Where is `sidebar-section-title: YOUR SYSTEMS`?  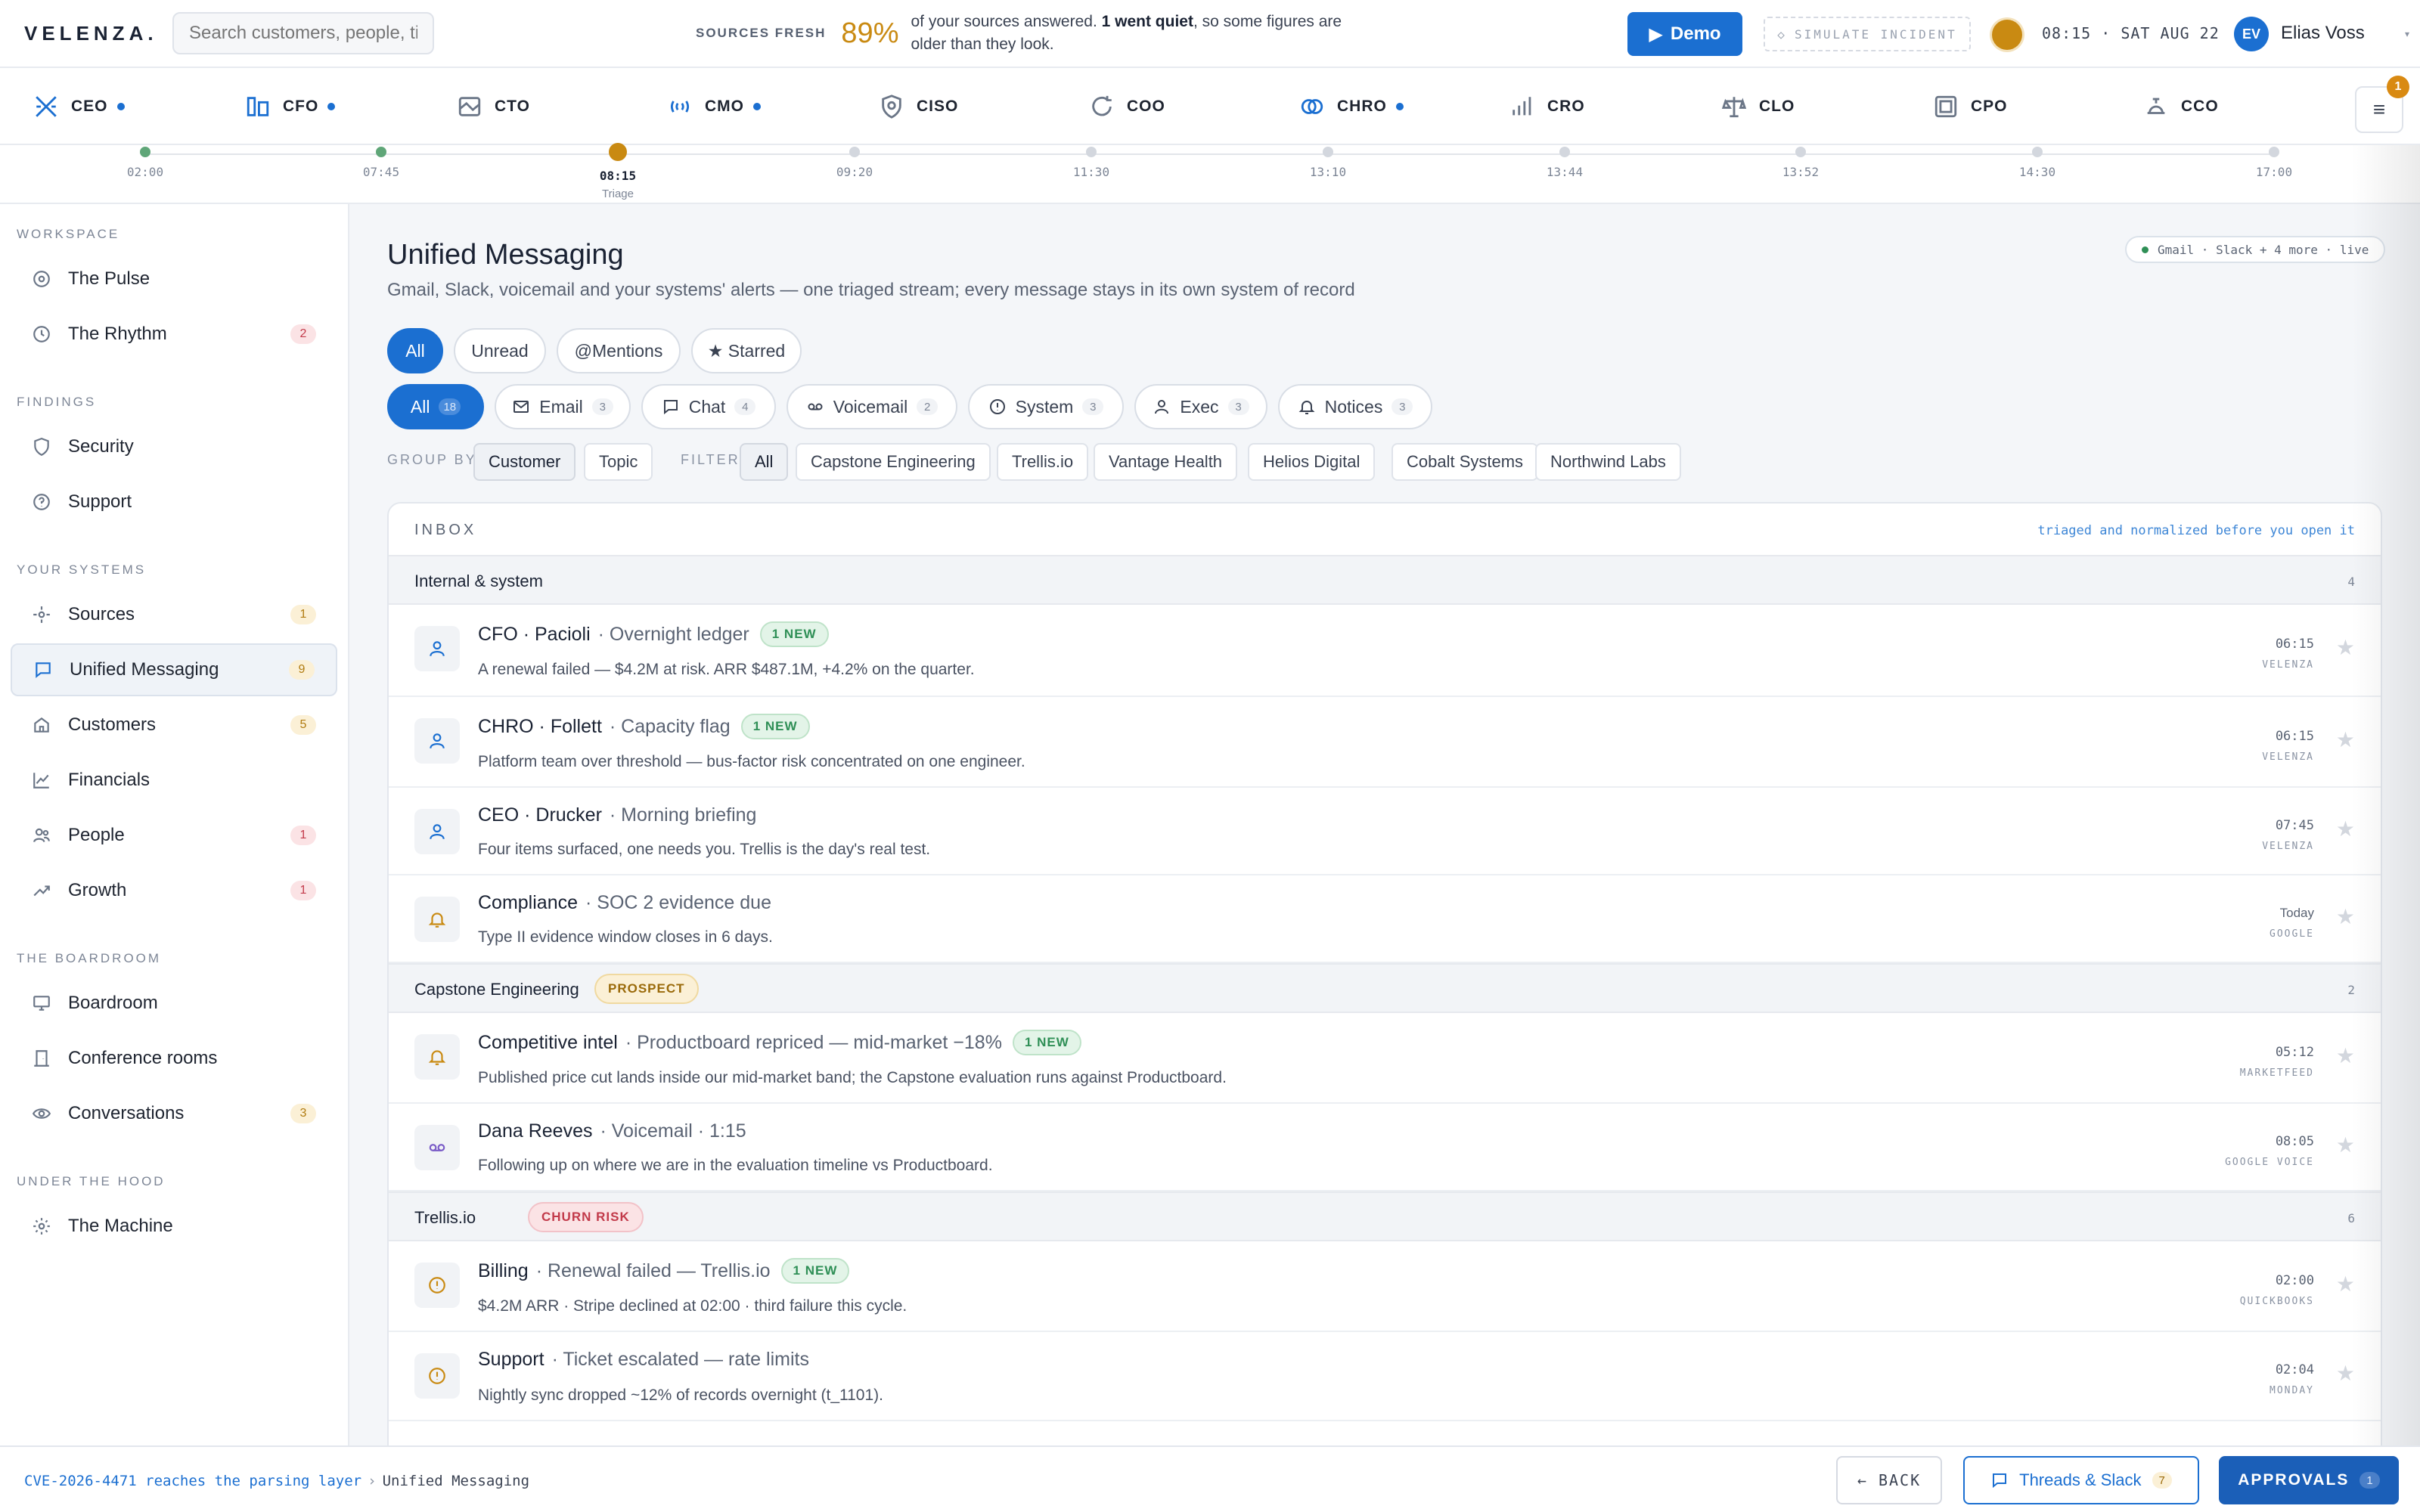 sidebar-section-title: YOUR SYSTEMS is located at coordinates (82, 569).